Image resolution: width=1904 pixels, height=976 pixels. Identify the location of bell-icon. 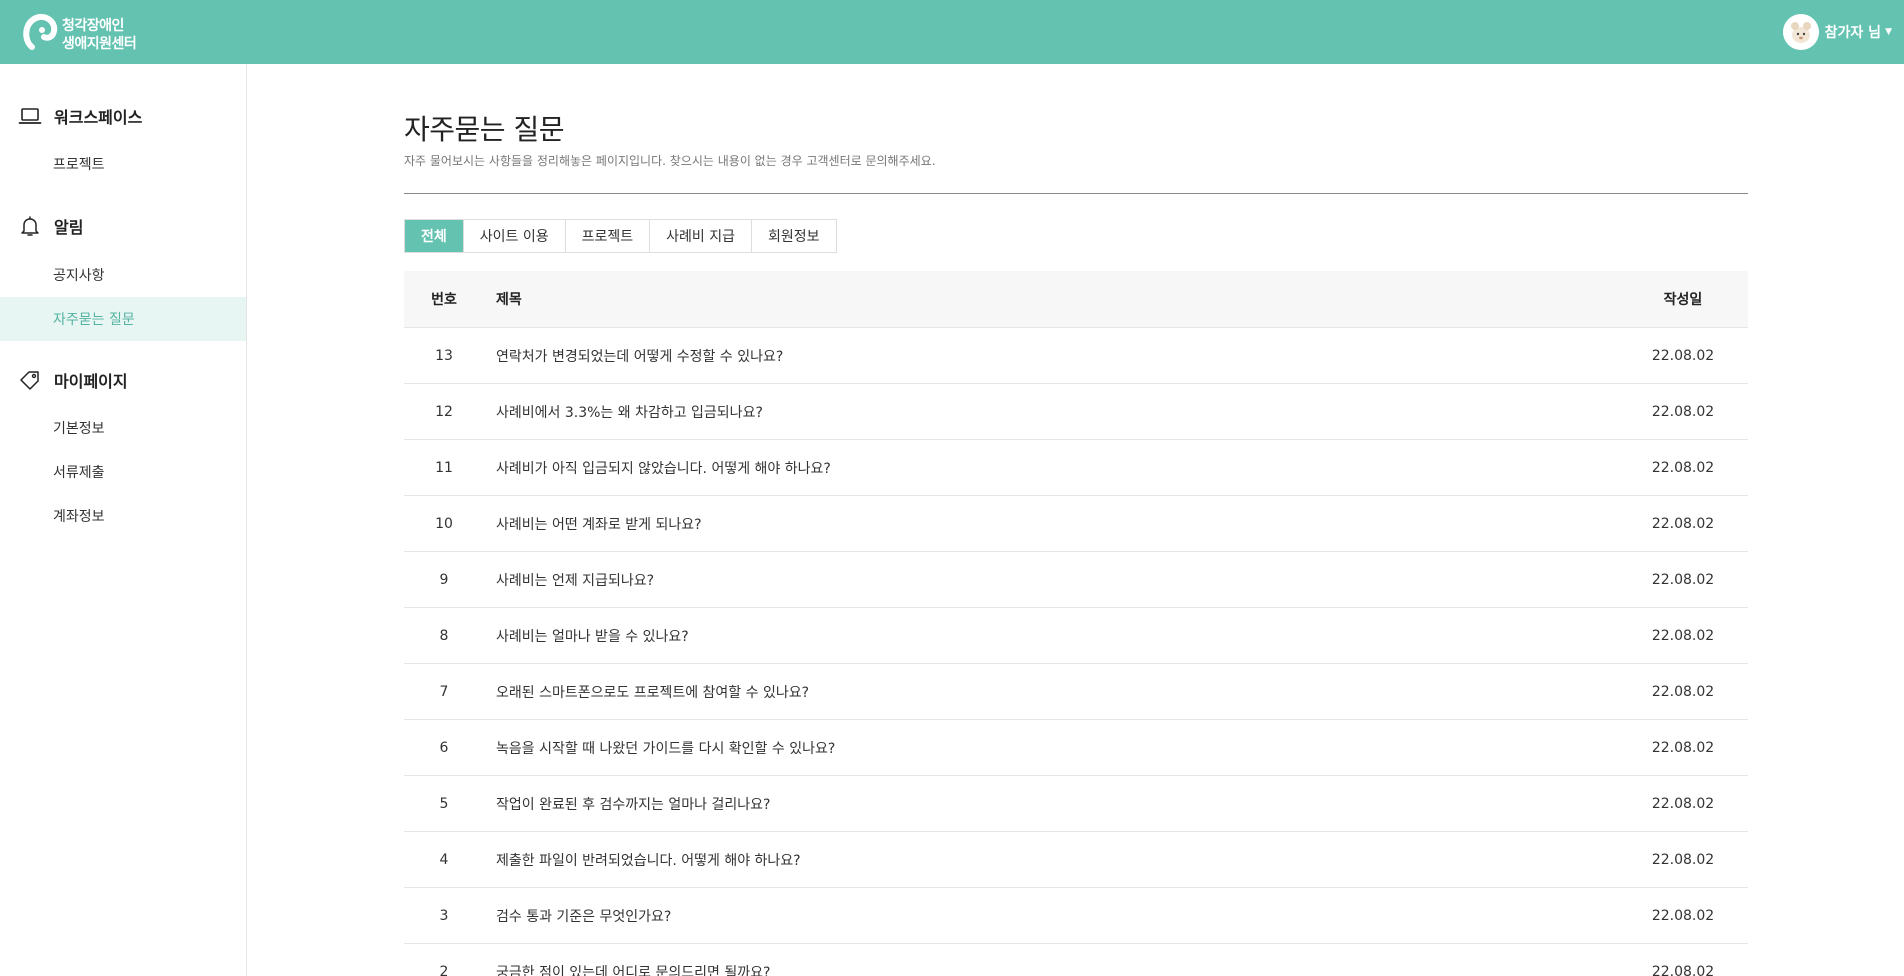
(30, 226).